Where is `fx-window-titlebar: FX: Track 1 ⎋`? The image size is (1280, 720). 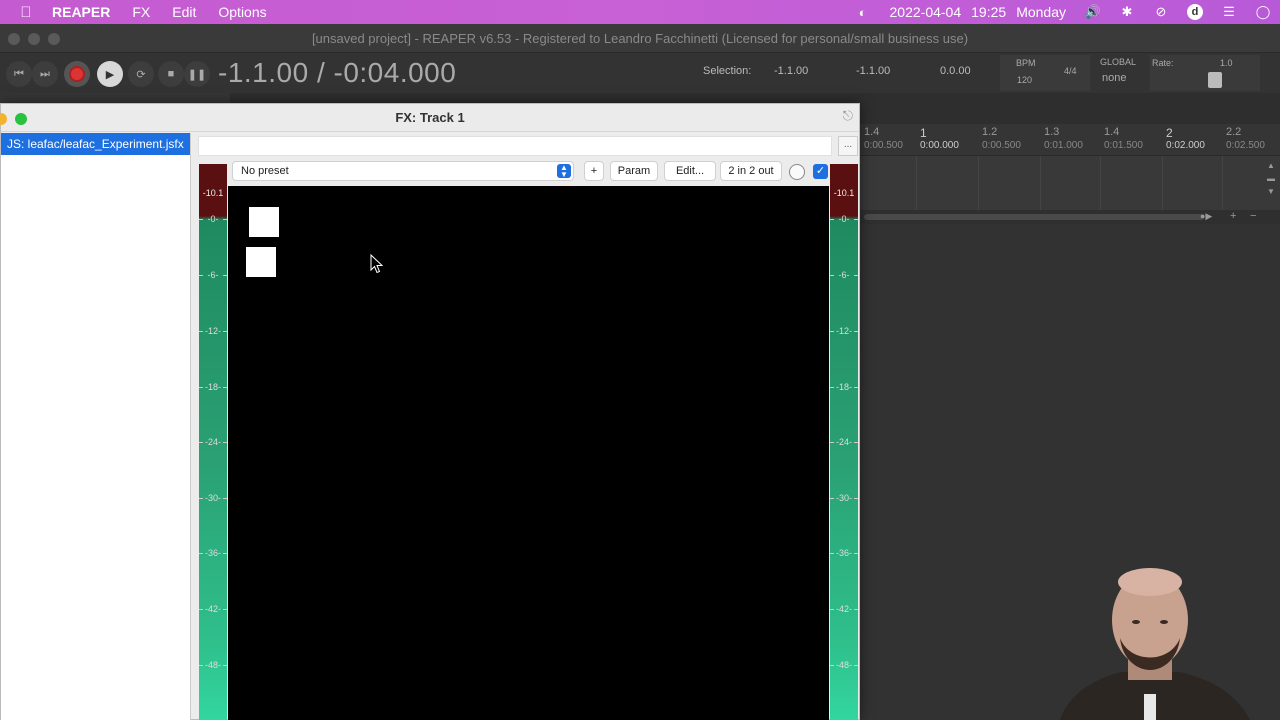
fx-window-titlebar: FX: Track 1 ⎋ is located at coordinates (429, 118).